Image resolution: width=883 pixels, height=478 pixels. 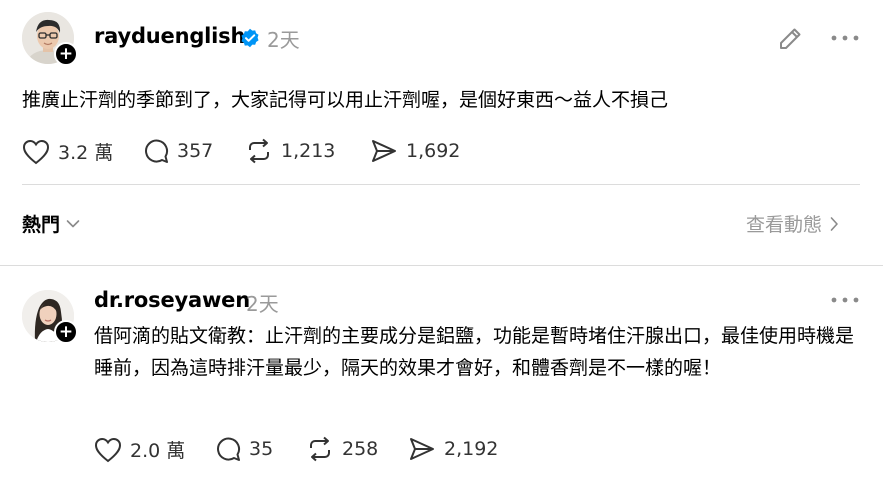 What do you see at coordinates (308, 151) in the screenshot?
I see `repost-count: 1,213` at bounding box center [308, 151].